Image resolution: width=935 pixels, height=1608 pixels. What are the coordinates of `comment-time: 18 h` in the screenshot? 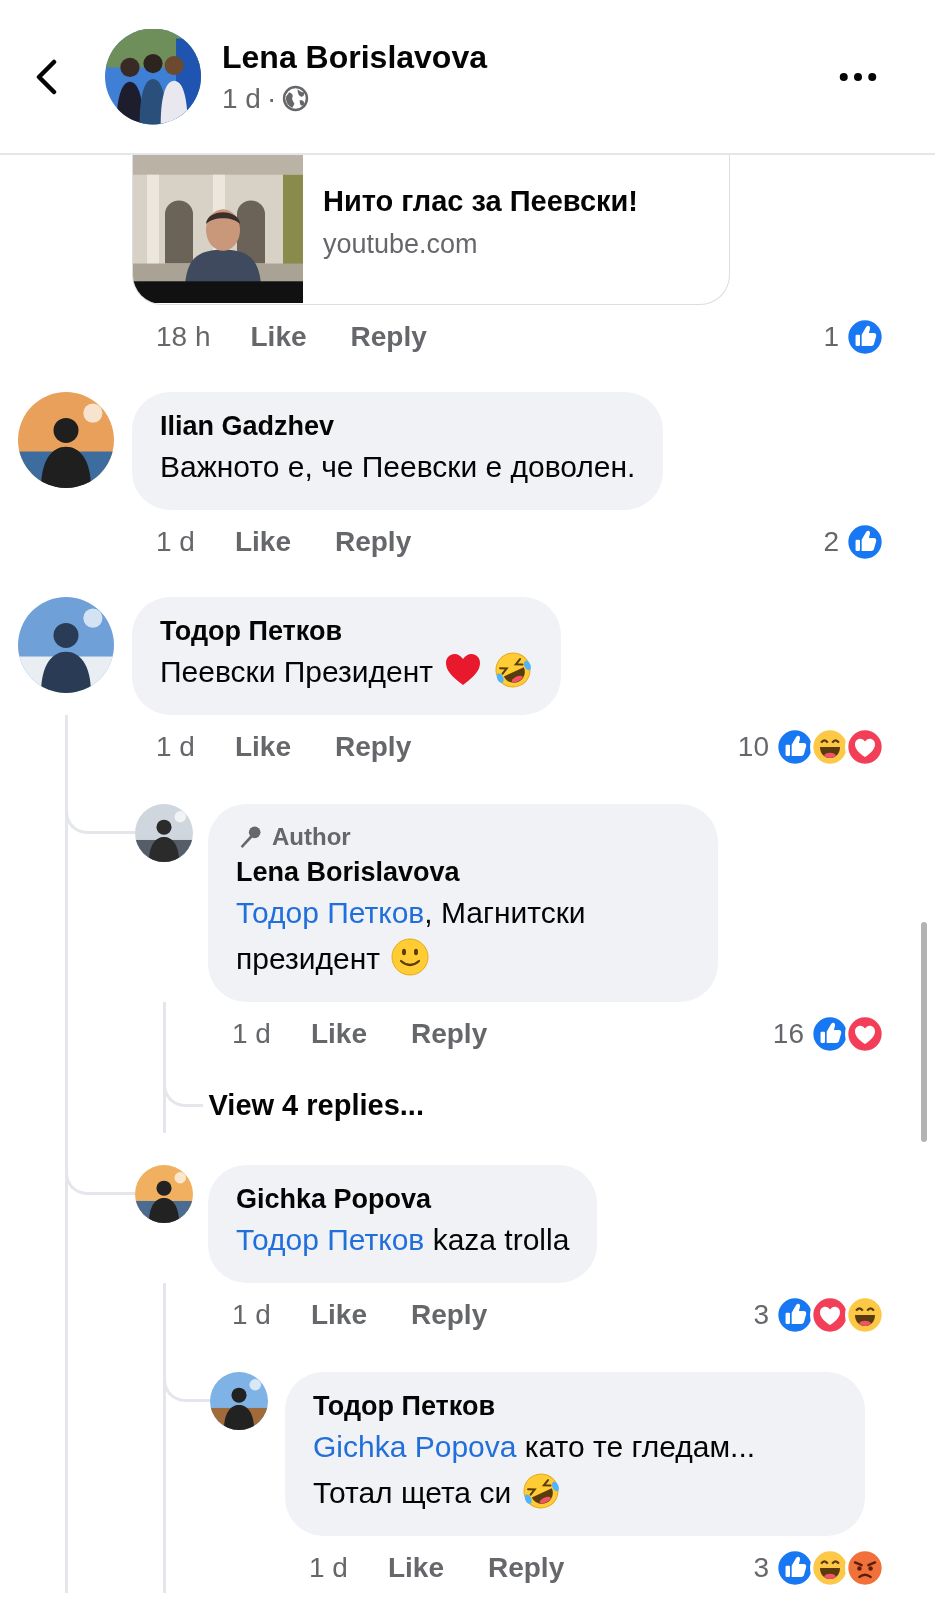 It's located at (183, 337).